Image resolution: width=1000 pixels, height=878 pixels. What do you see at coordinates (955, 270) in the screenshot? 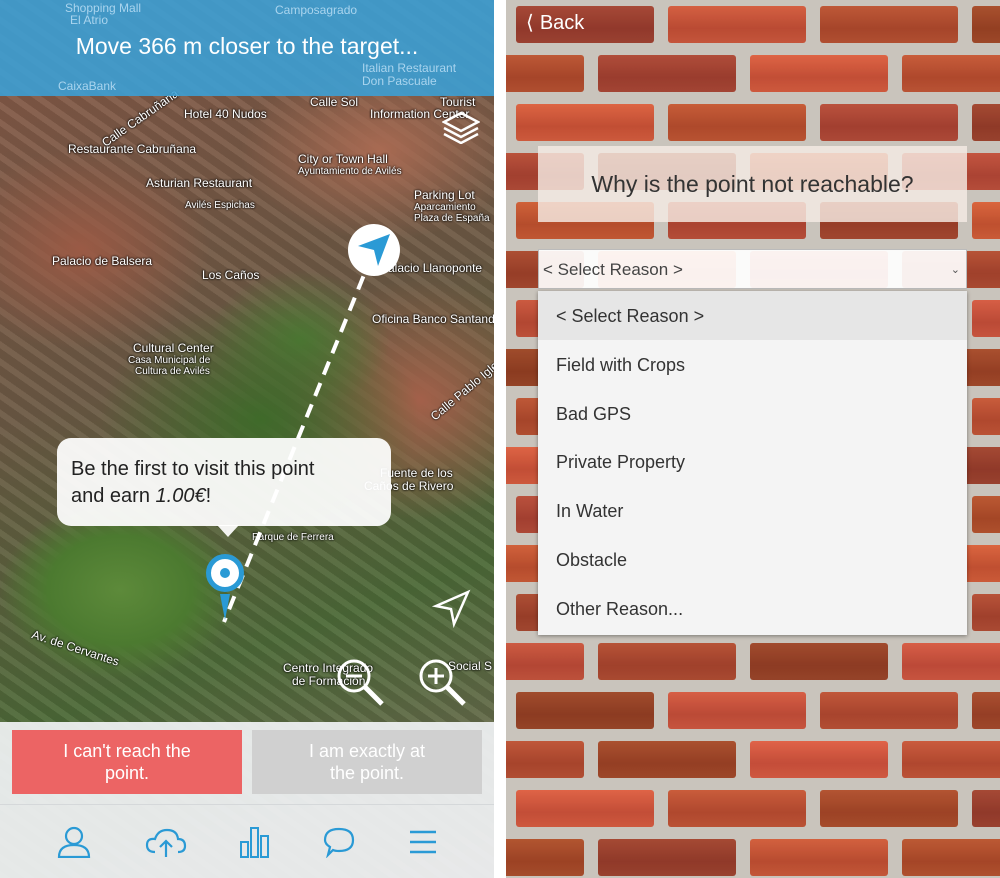
I see `chevron-down-icon: ⌄` at bounding box center [955, 270].